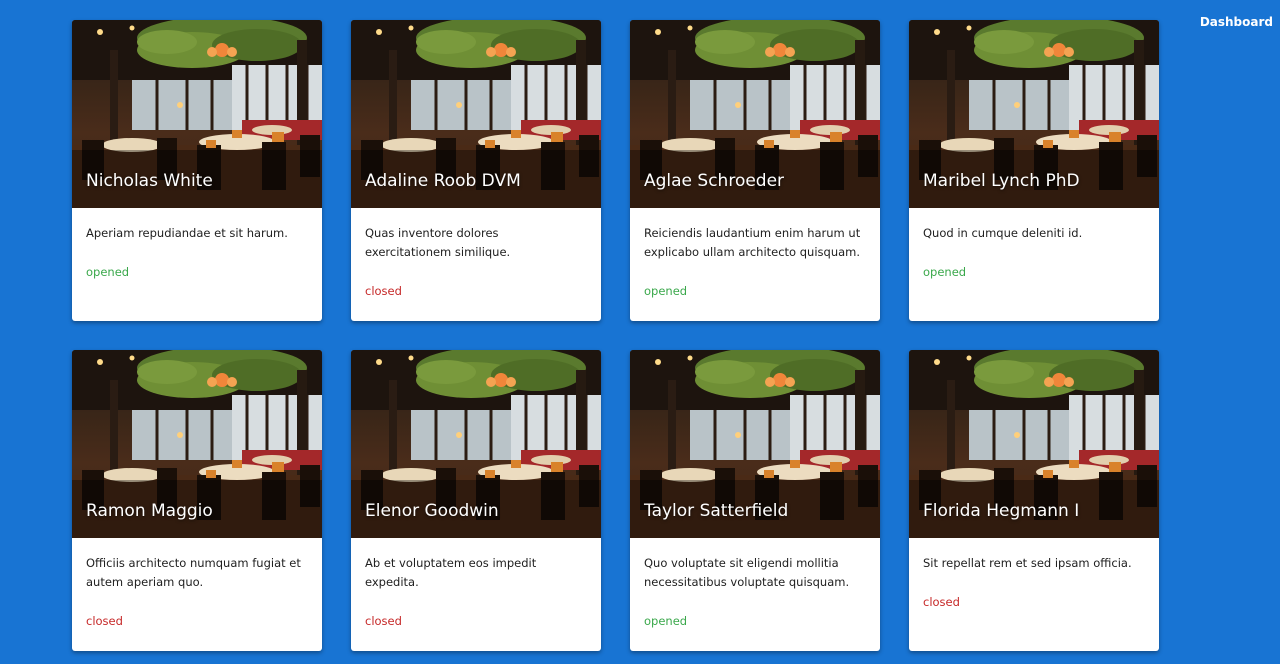 This screenshot has width=1280, height=664. Describe the element at coordinates (1034, 444) in the screenshot. I see `restaurant-image: Florida Hegmann I` at that location.